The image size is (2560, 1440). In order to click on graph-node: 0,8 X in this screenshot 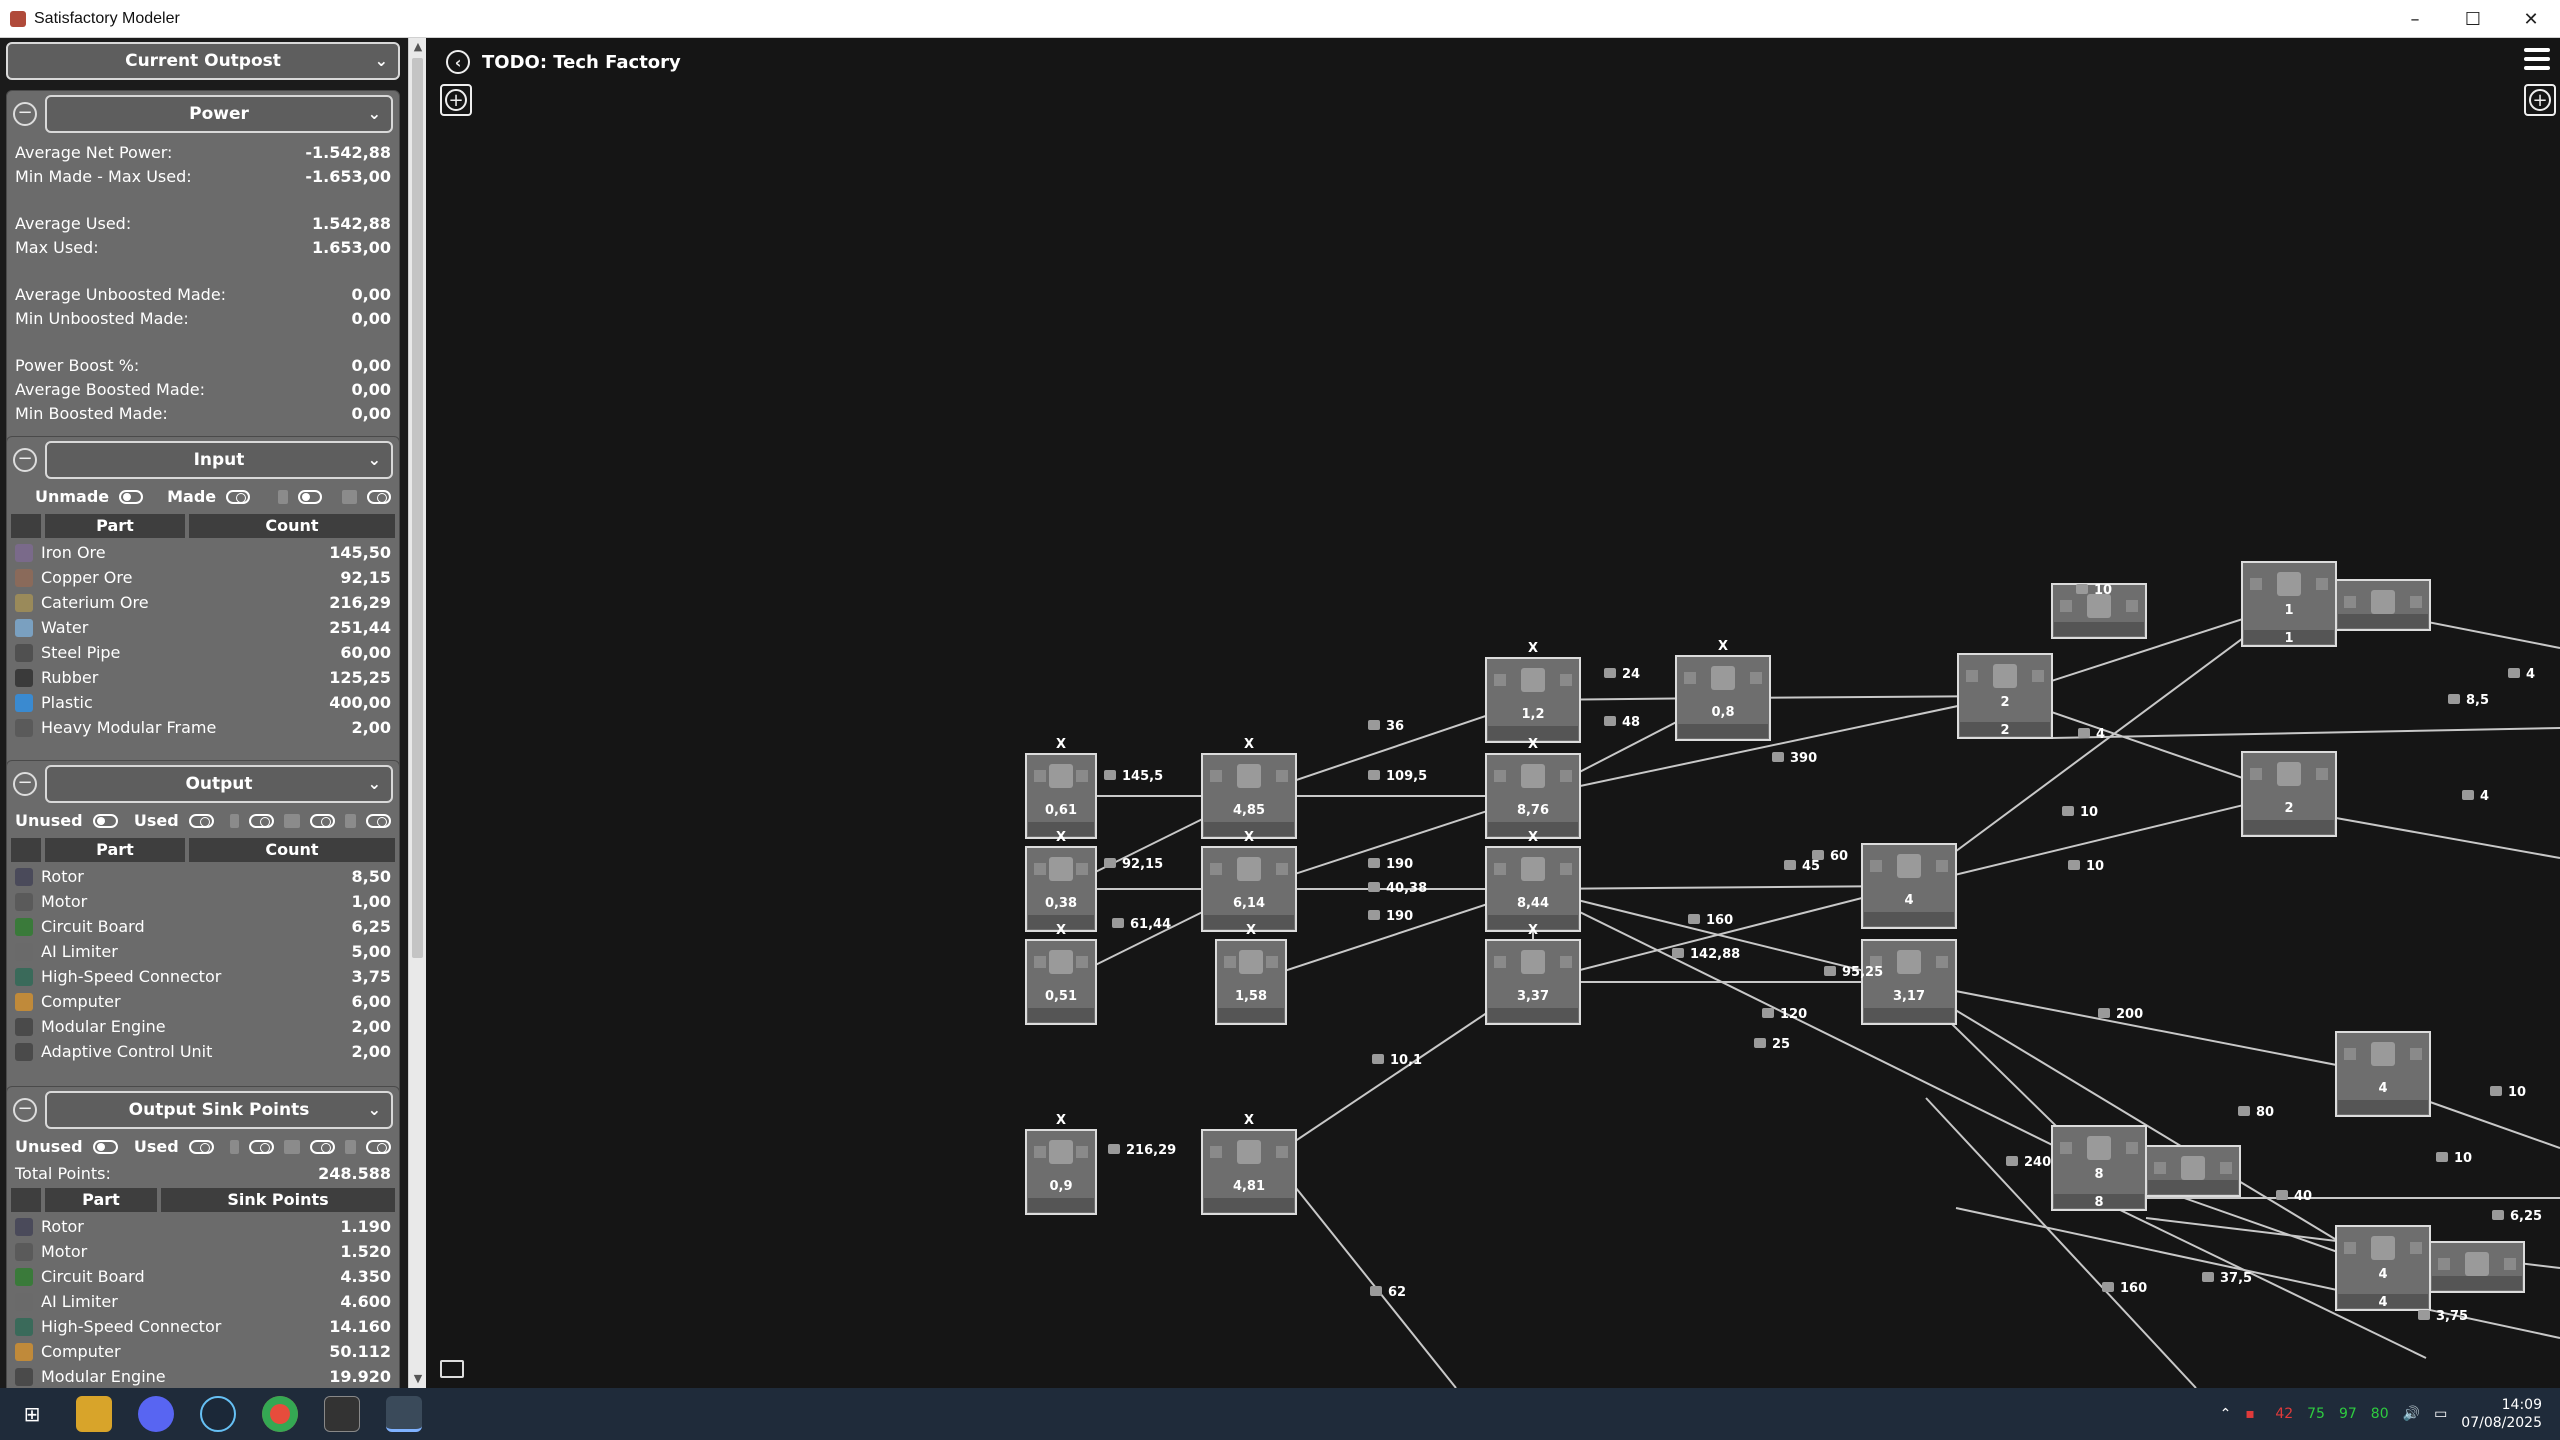, I will do `click(1723, 690)`.